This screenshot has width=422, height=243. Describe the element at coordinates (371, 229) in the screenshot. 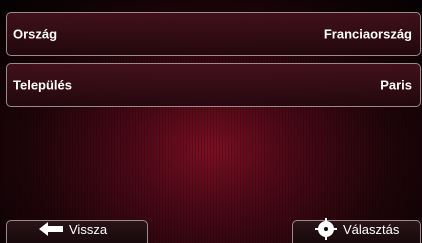

I see `select-button-label: Választás` at that location.